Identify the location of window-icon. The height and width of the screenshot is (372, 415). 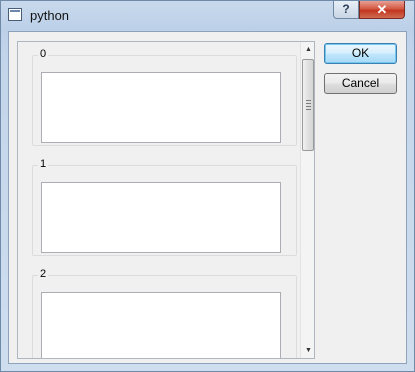
(15, 14).